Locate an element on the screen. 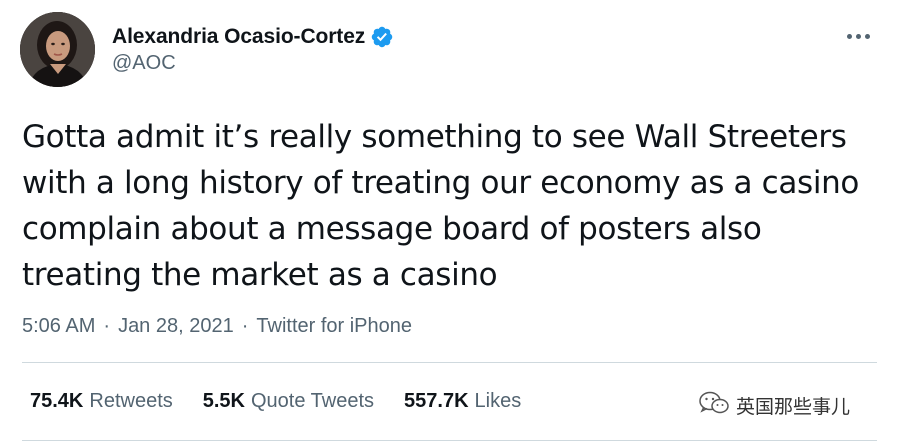  author-handle: @AOC is located at coordinates (144, 63).